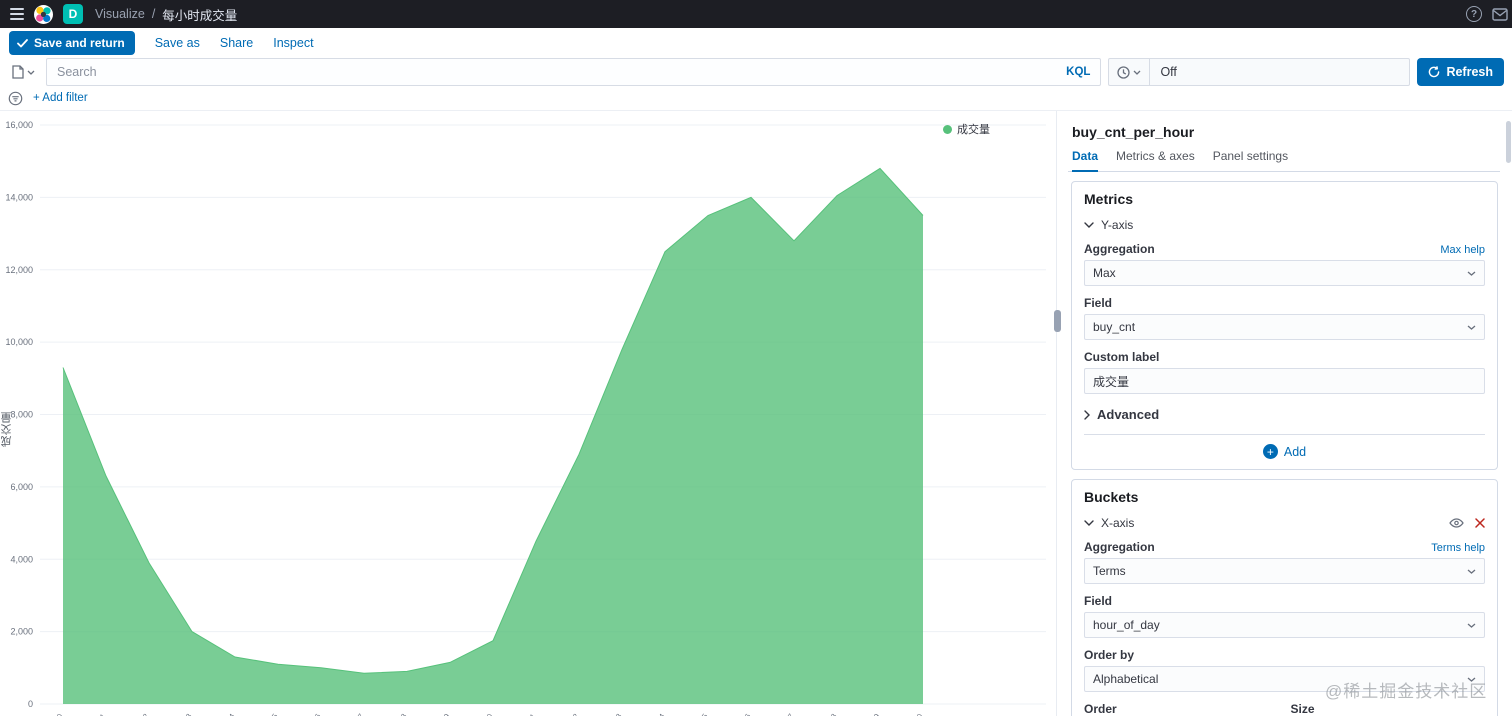 The image size is (1512, 716). I want to click on aggregation-select: Max, so click(1284, 273).